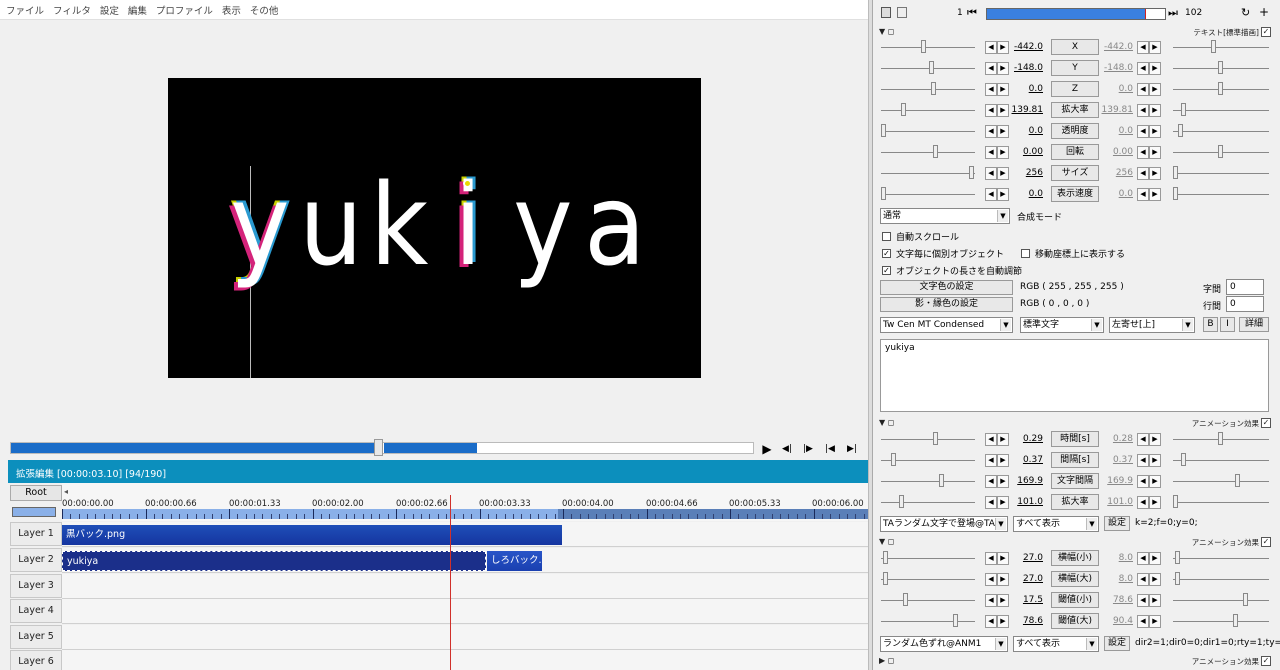 The width and height of the screenshot is (1280, 670). What do you see at coordinates (36, 637) in the screenshot?
I see `layer-label: Layer 5` at bounding box center [36, 637].